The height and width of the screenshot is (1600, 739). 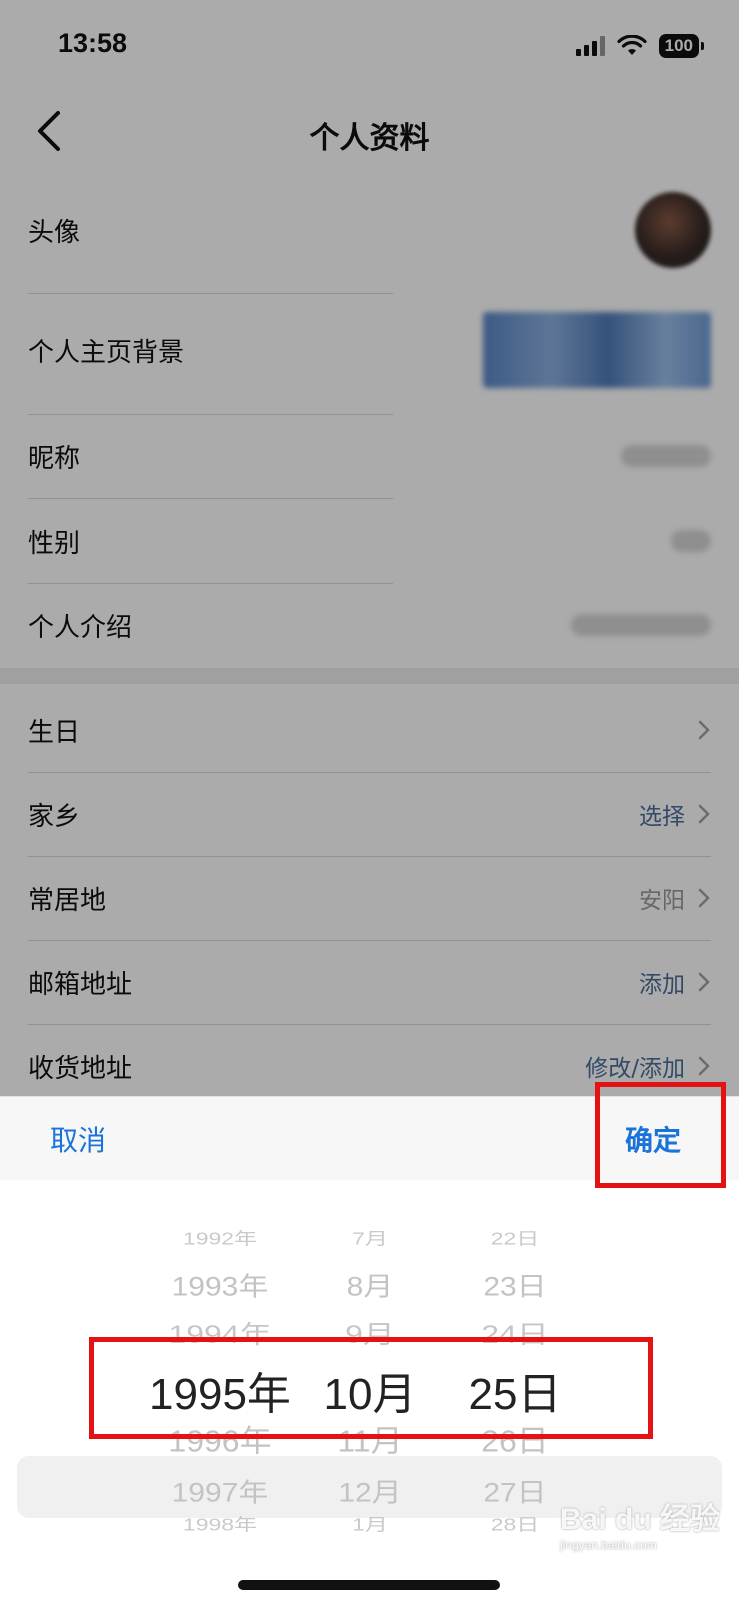 I want to click on cancel-button: 取消, so click(x=78, y=1139).